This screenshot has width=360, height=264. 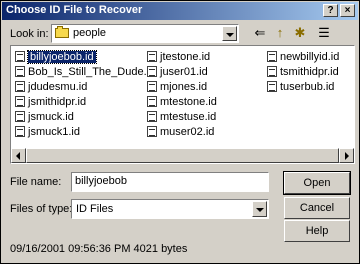 I want to click on lookin-label: Look in:, so click(x=29, y=34).